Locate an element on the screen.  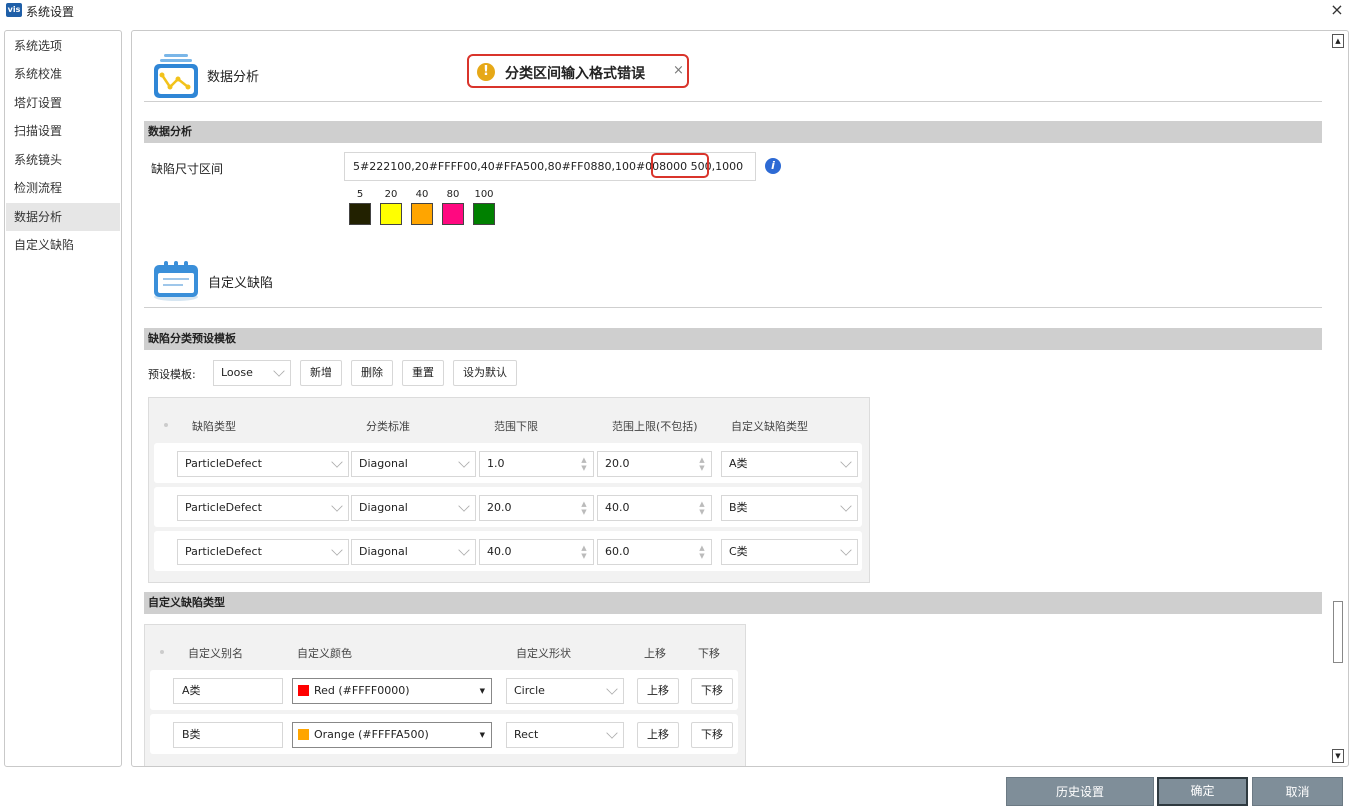
toast-message: 分类区间输入格式错误 is located at coordinates (575, 74).